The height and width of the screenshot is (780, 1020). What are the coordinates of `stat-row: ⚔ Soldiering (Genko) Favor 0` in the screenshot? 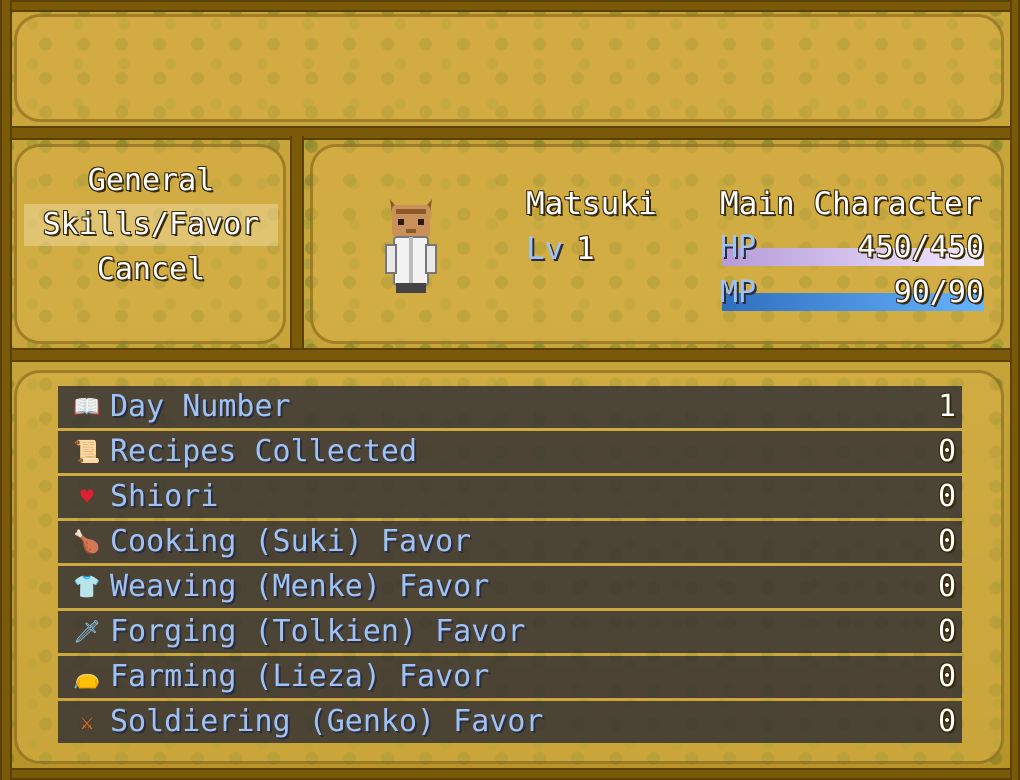 It's located at (510, 722).